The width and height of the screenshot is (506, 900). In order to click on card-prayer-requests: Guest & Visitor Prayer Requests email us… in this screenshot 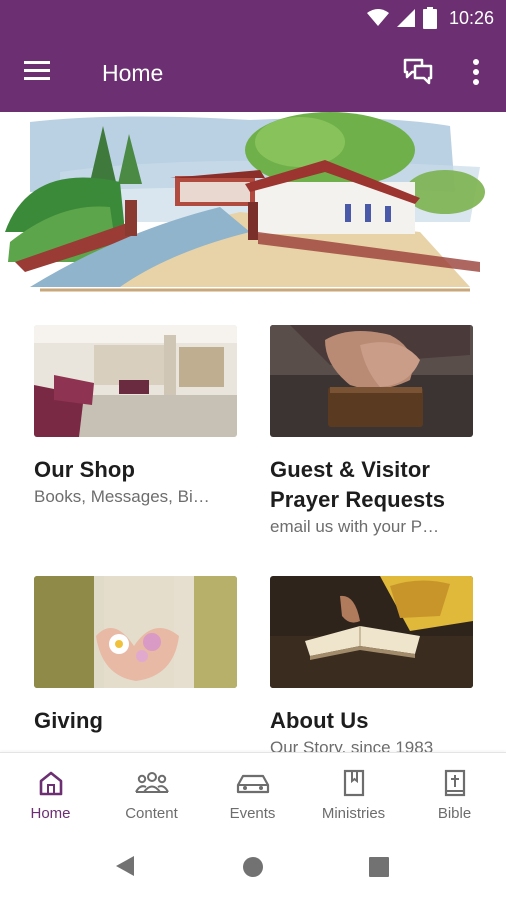, I will do `click(372, 432)`.